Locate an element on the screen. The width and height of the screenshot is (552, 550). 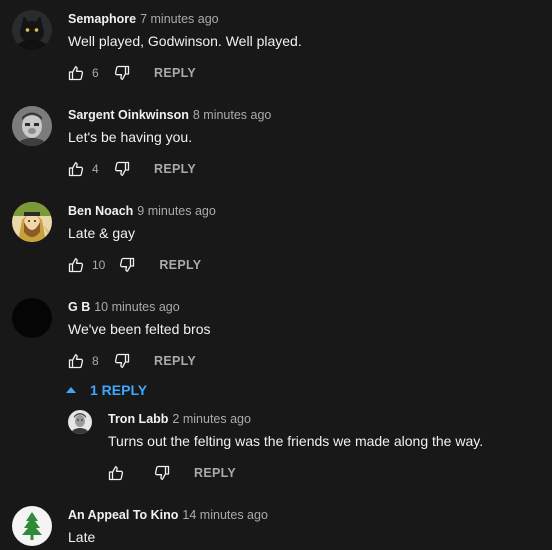
comment-actions: 8 REPLY is located at coordinates (132, 361).